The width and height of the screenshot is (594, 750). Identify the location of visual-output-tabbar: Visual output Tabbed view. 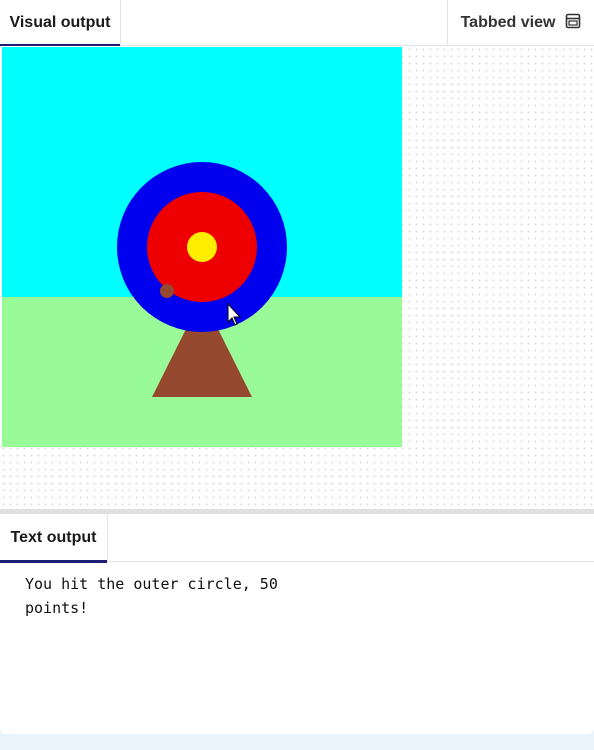
(297, 23).